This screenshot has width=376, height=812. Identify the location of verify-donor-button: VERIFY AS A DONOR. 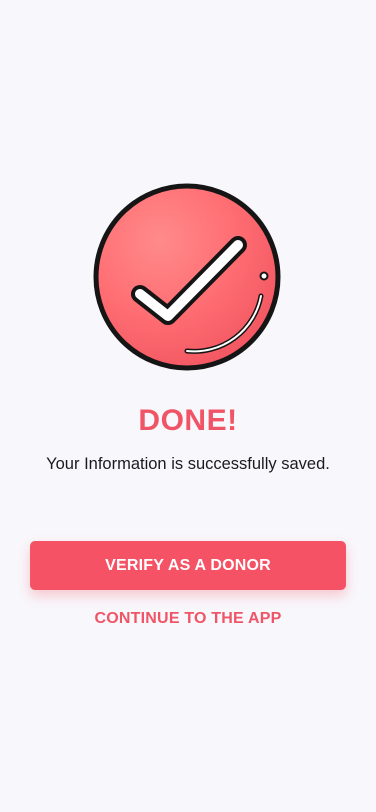
(188, 565).